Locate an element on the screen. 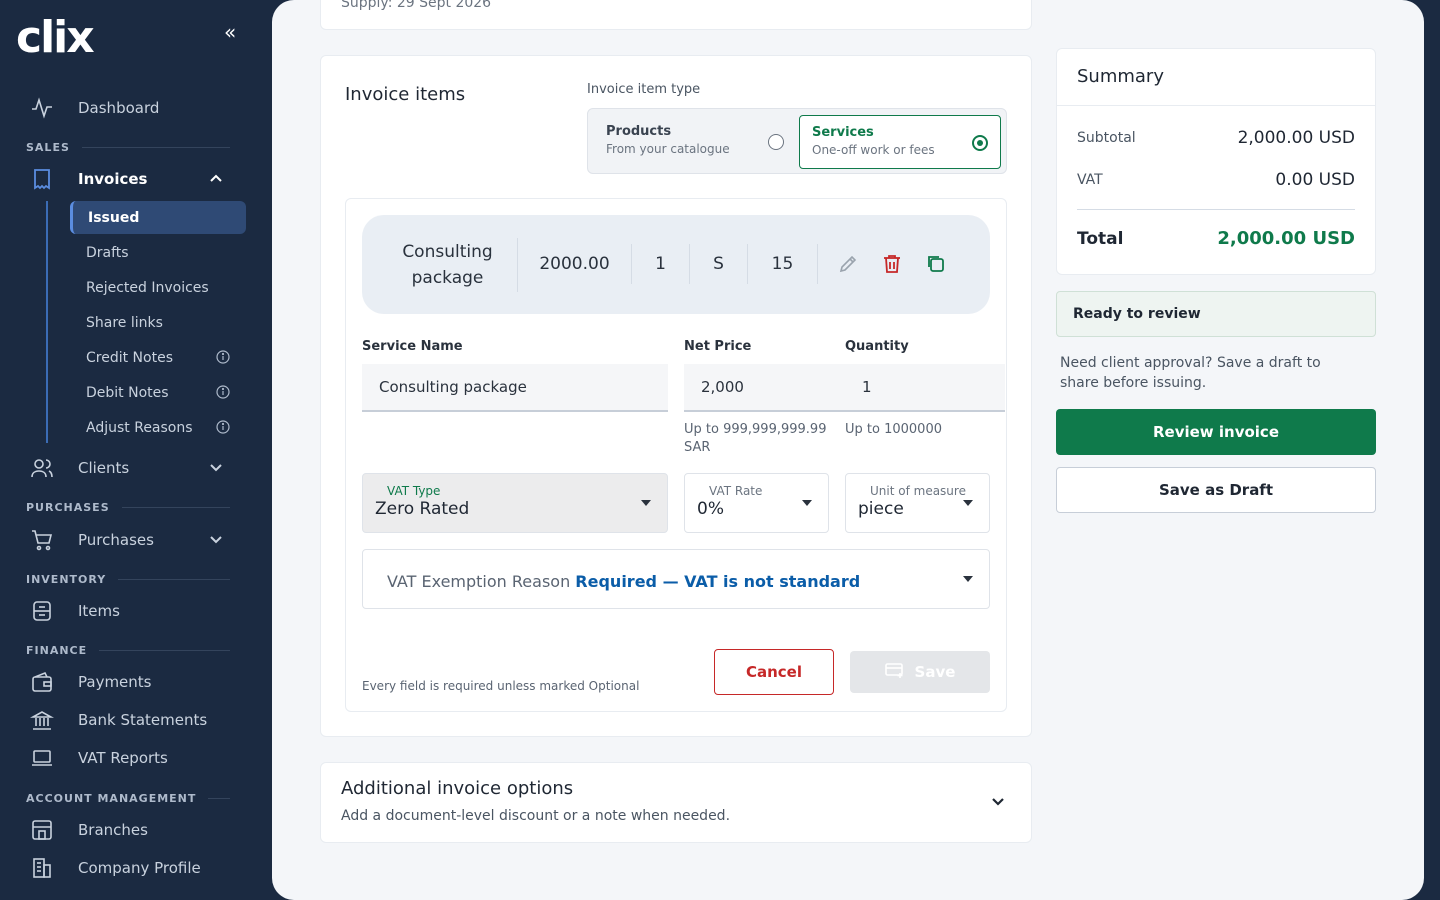 The height and width of the screenshot is (900, 1440). vat-label: VAT is located at coordinates (1090, 180).